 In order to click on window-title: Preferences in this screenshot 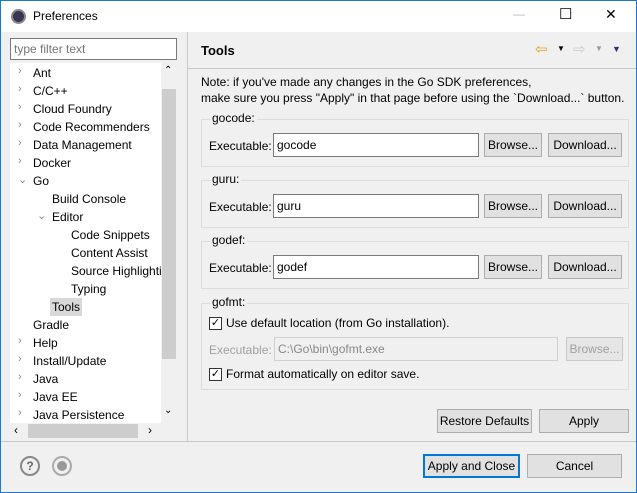, I will do `click(65, 16)`.